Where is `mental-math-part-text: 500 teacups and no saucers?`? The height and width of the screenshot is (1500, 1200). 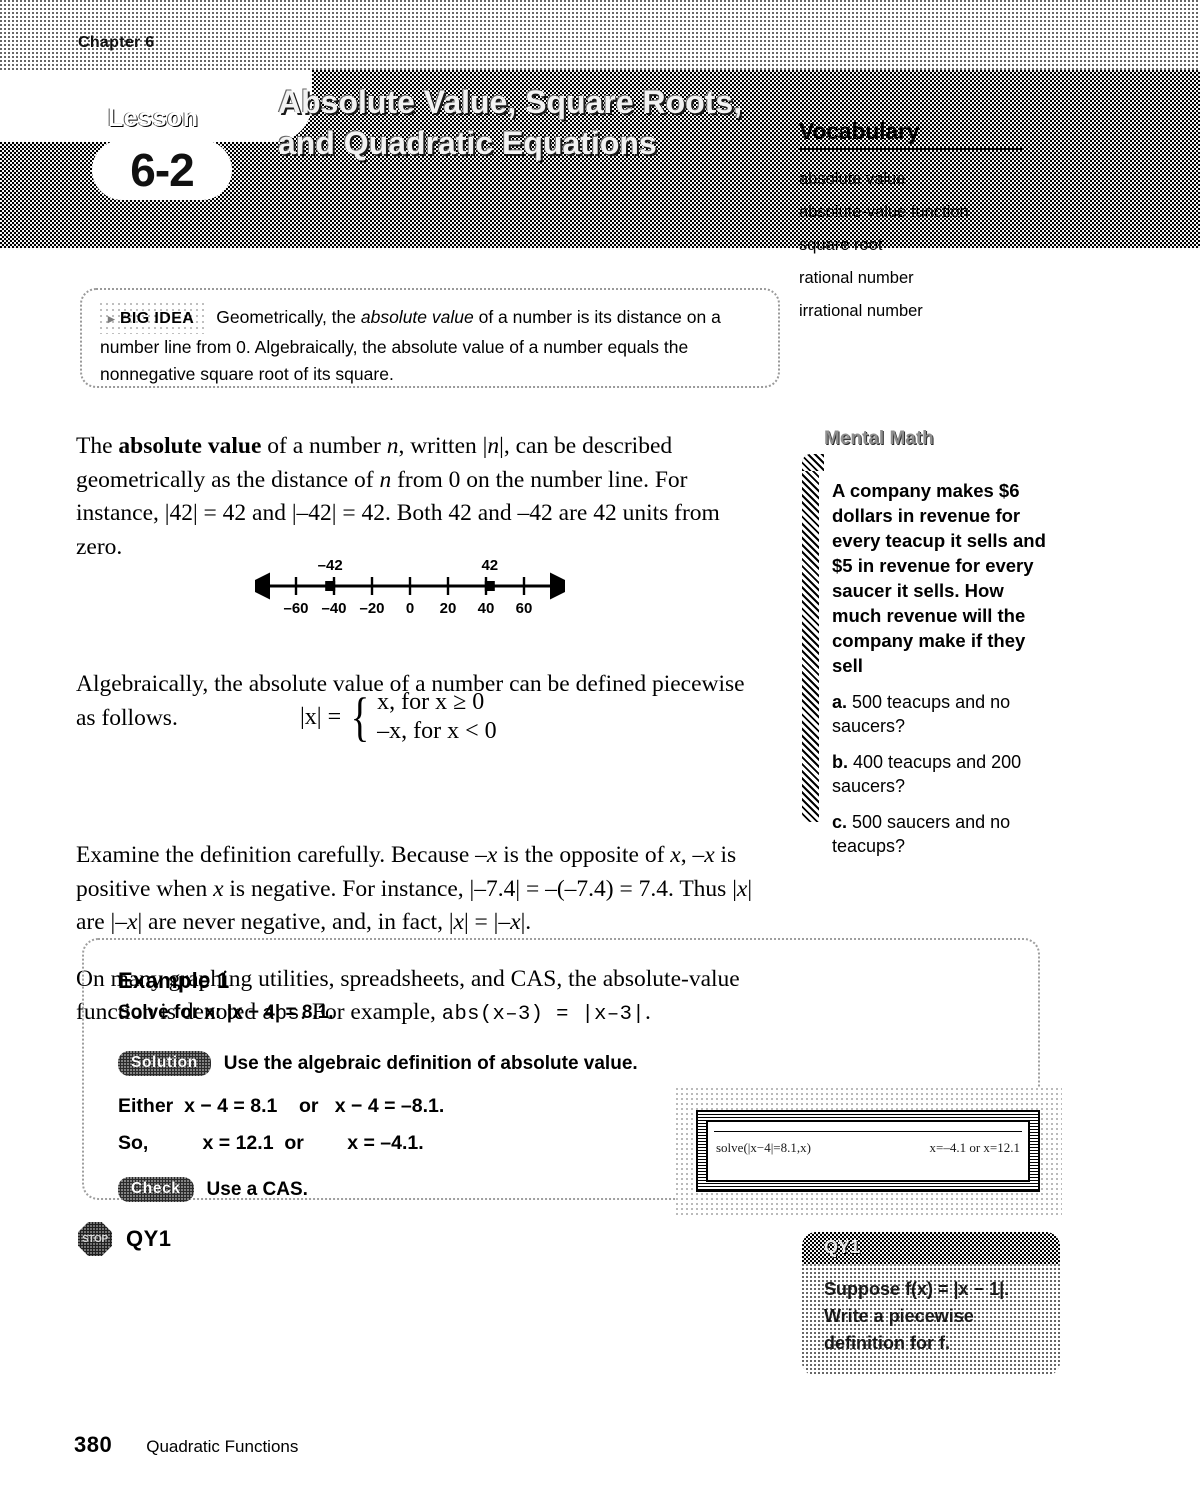 mental-math-part-text: 500 teacups and no saucers? is located at coordinates (921, 714).